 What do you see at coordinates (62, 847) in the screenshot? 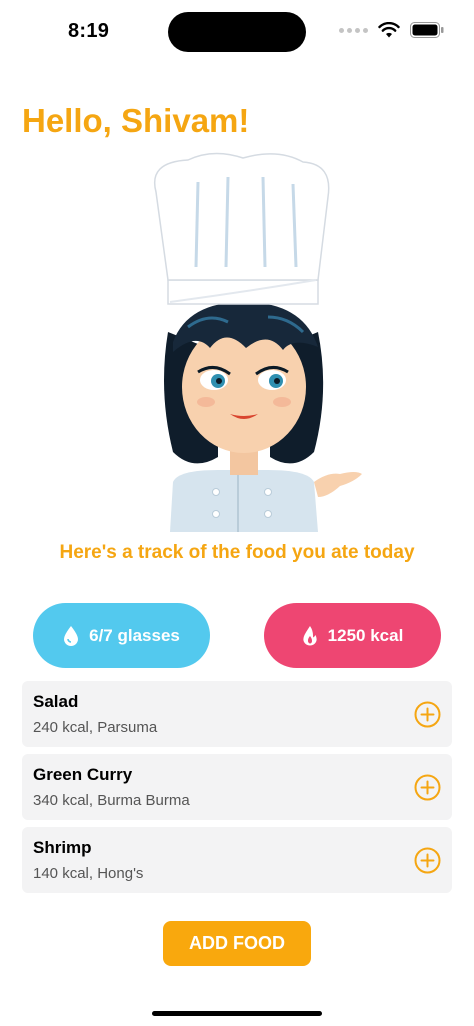
I see `food-name: Shrimp` at bounding box center [62, 847].